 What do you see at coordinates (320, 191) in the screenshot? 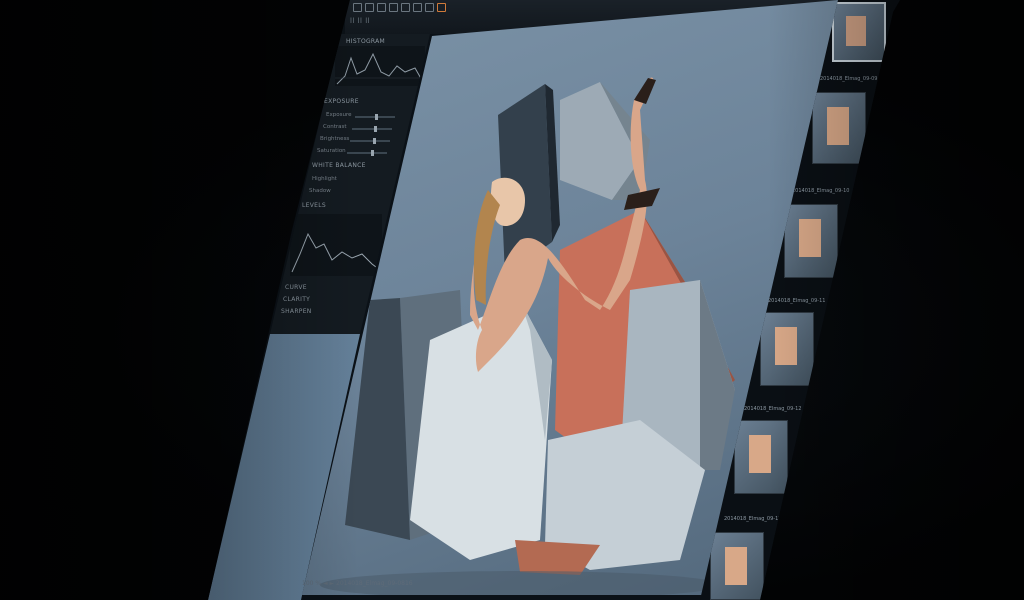
I see `wb-row-shadow: Shadow` at bounding box center [320, 191].